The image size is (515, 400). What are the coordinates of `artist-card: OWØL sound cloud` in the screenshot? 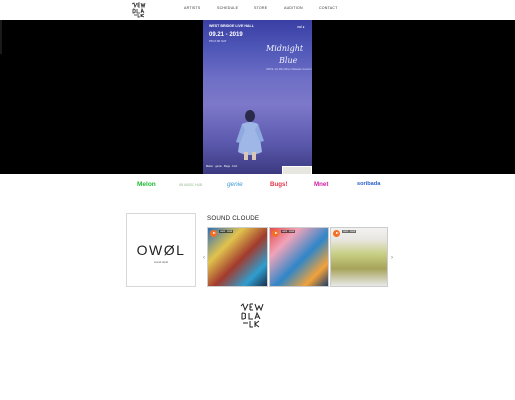 It's located at (161, 250).